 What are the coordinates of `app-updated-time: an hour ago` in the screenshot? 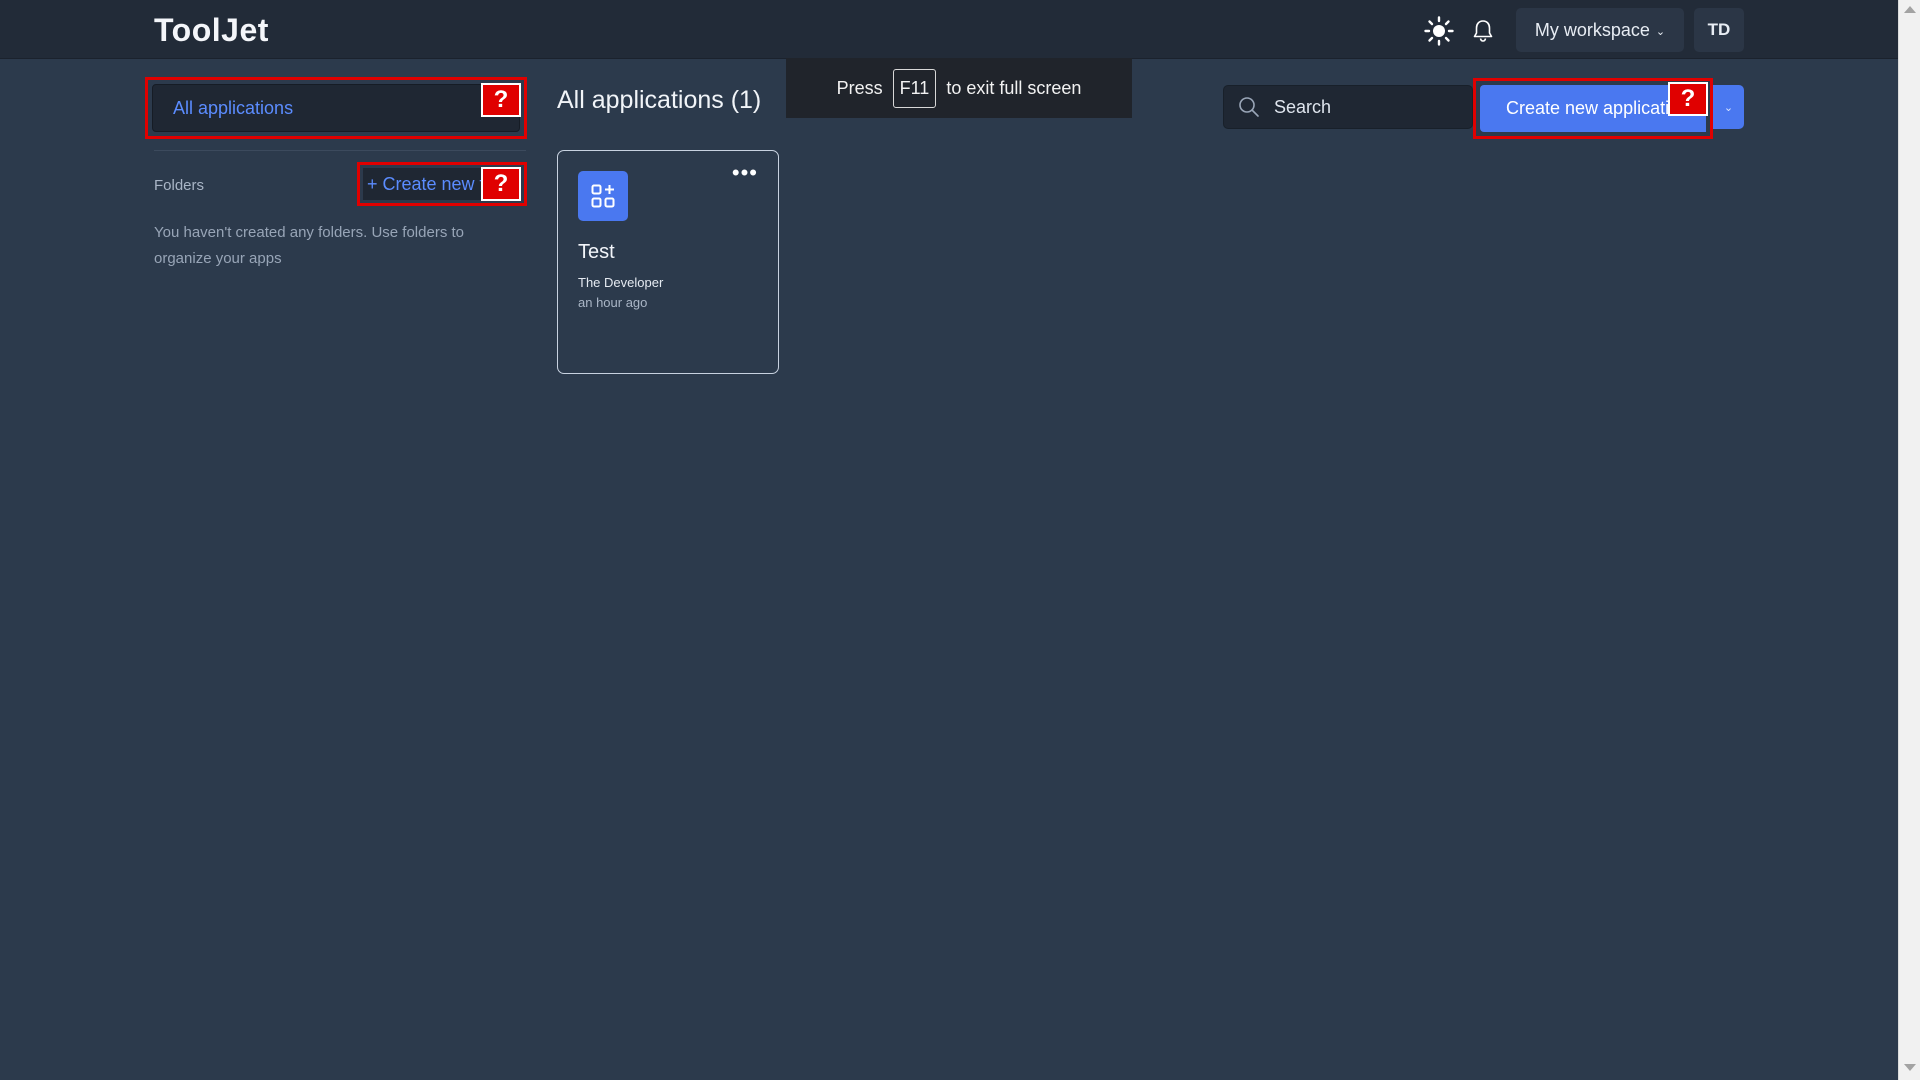 It's located at (613, 302).